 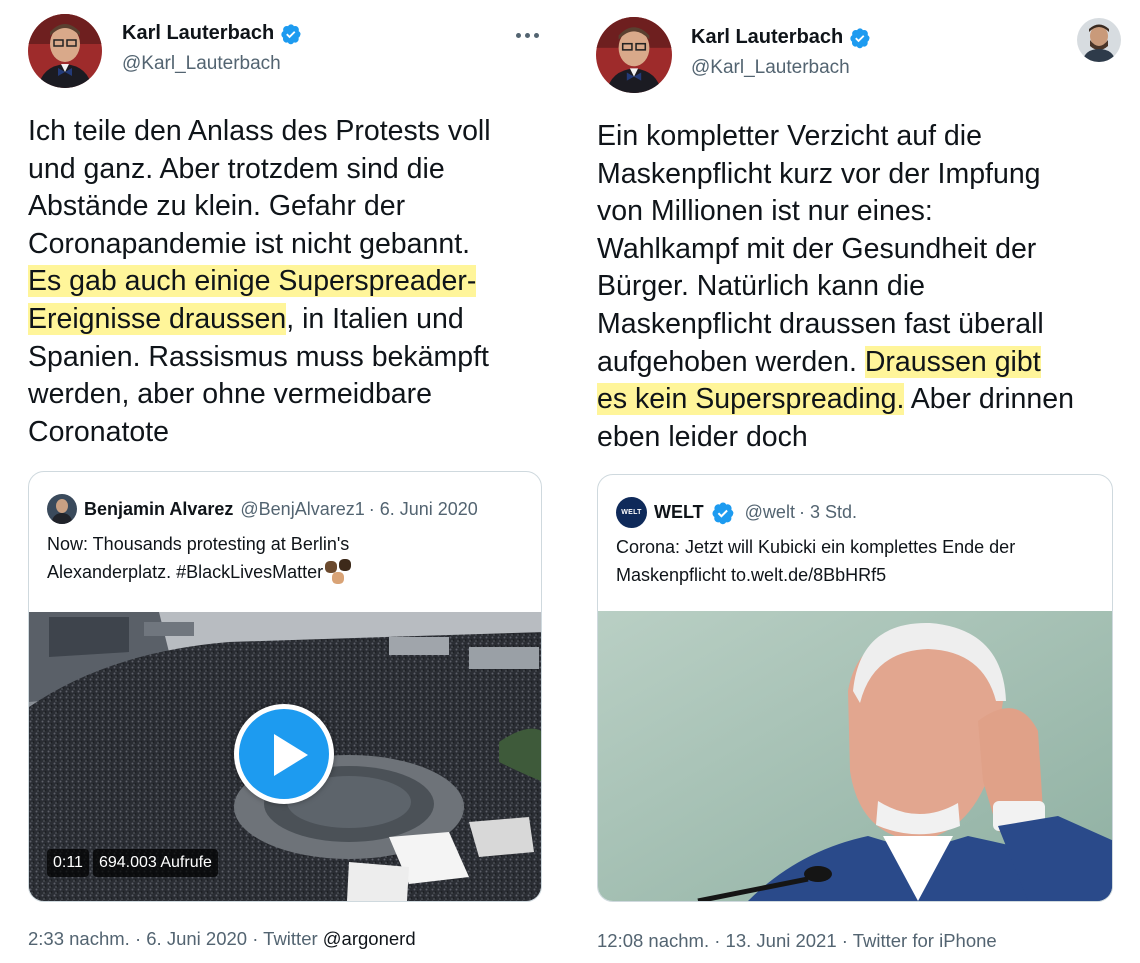 I want to click on text-line: Maskenpflicht kurz vor der Impfung, so click(x=819, y=173).